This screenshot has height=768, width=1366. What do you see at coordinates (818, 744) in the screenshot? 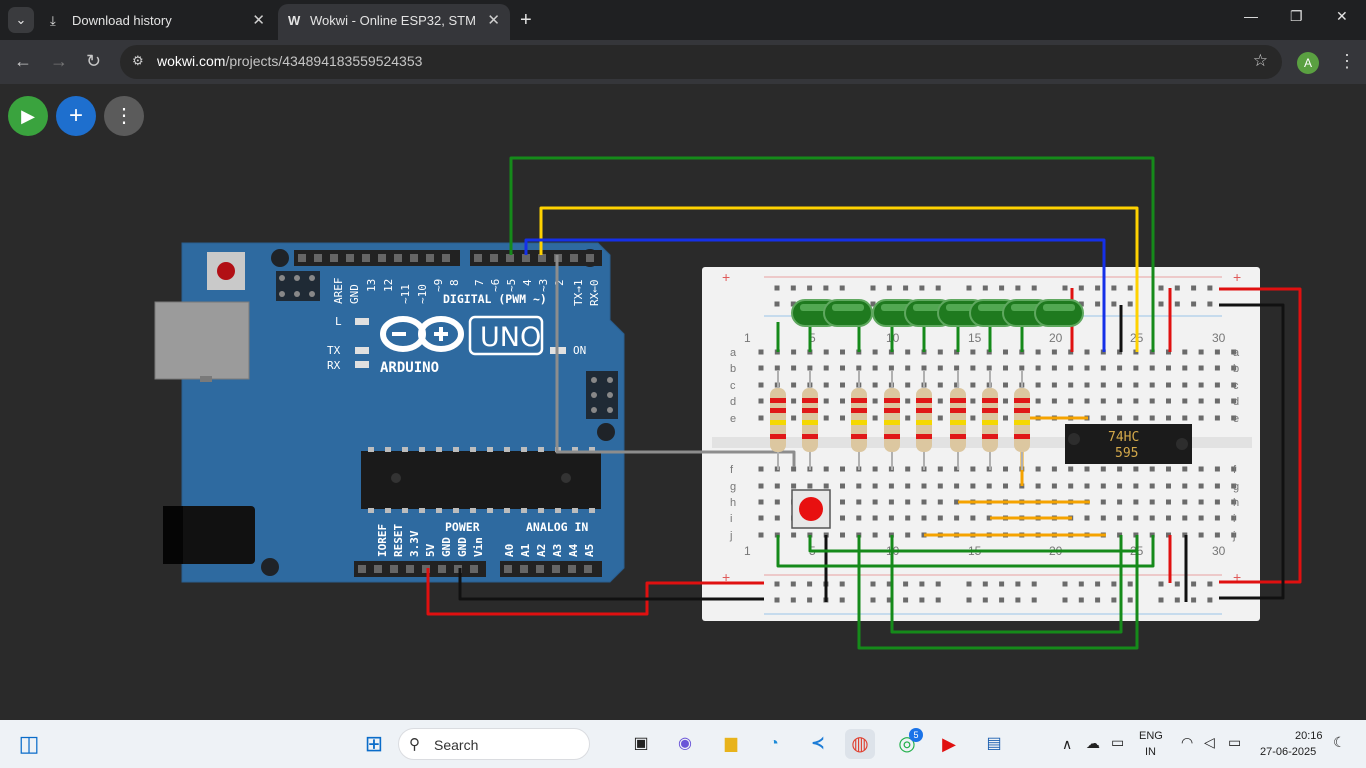
I see `vscode-icon: ≺` at bounding box center [818, 744].